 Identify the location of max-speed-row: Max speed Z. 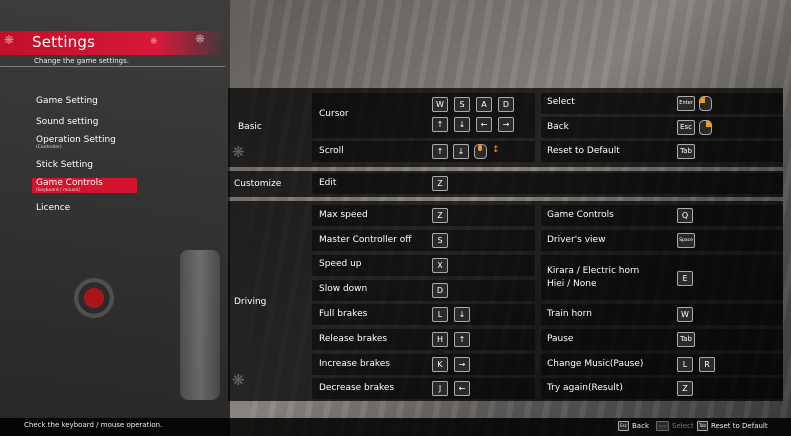
(423, 215).